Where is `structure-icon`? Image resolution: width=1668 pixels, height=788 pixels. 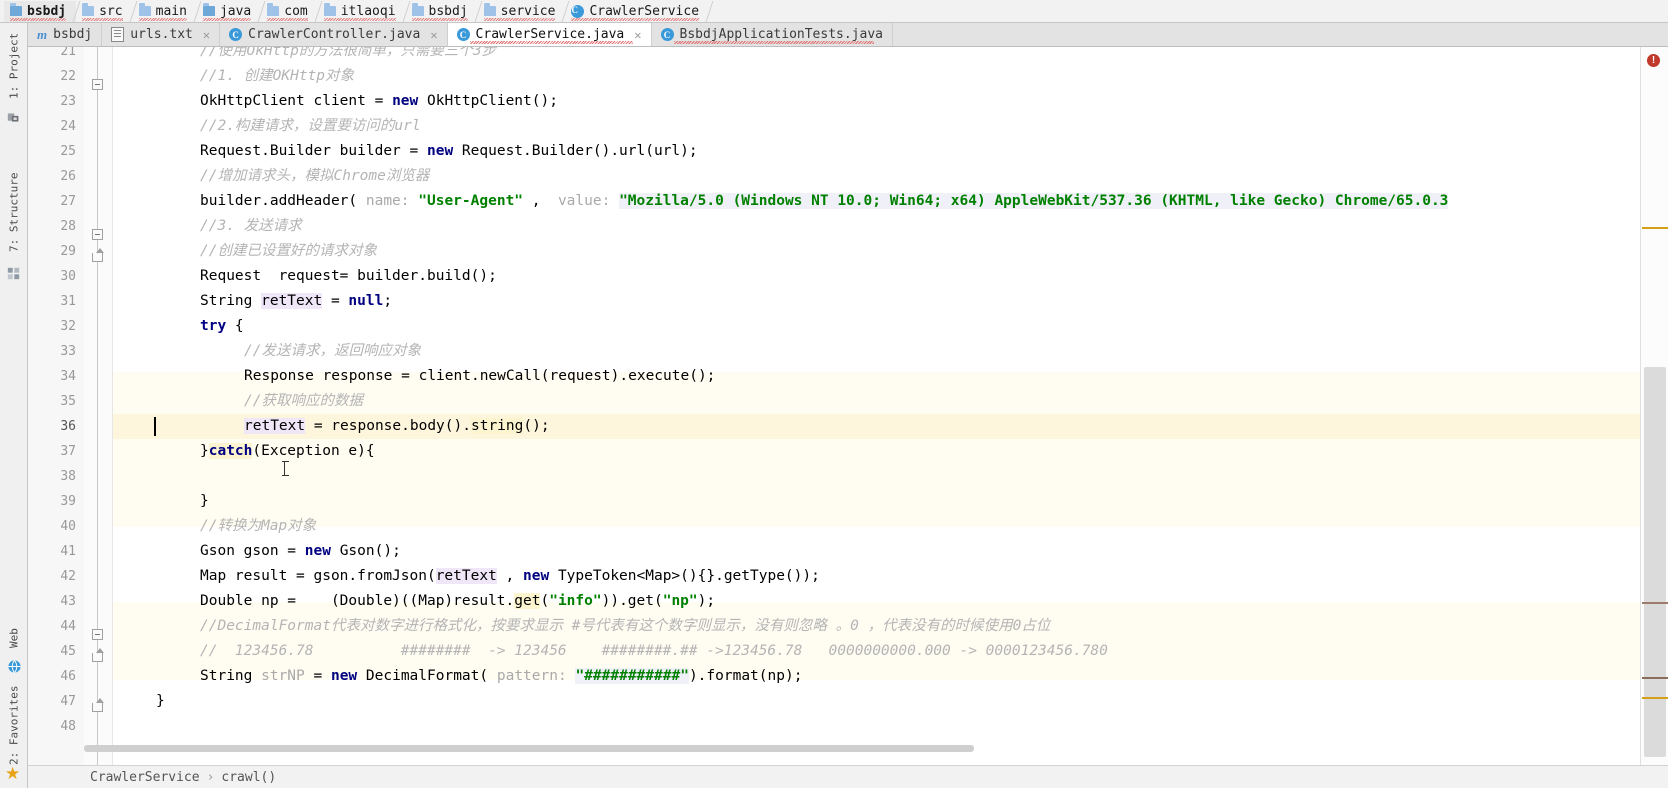
structure-icon is located at coordinates (13, 273).